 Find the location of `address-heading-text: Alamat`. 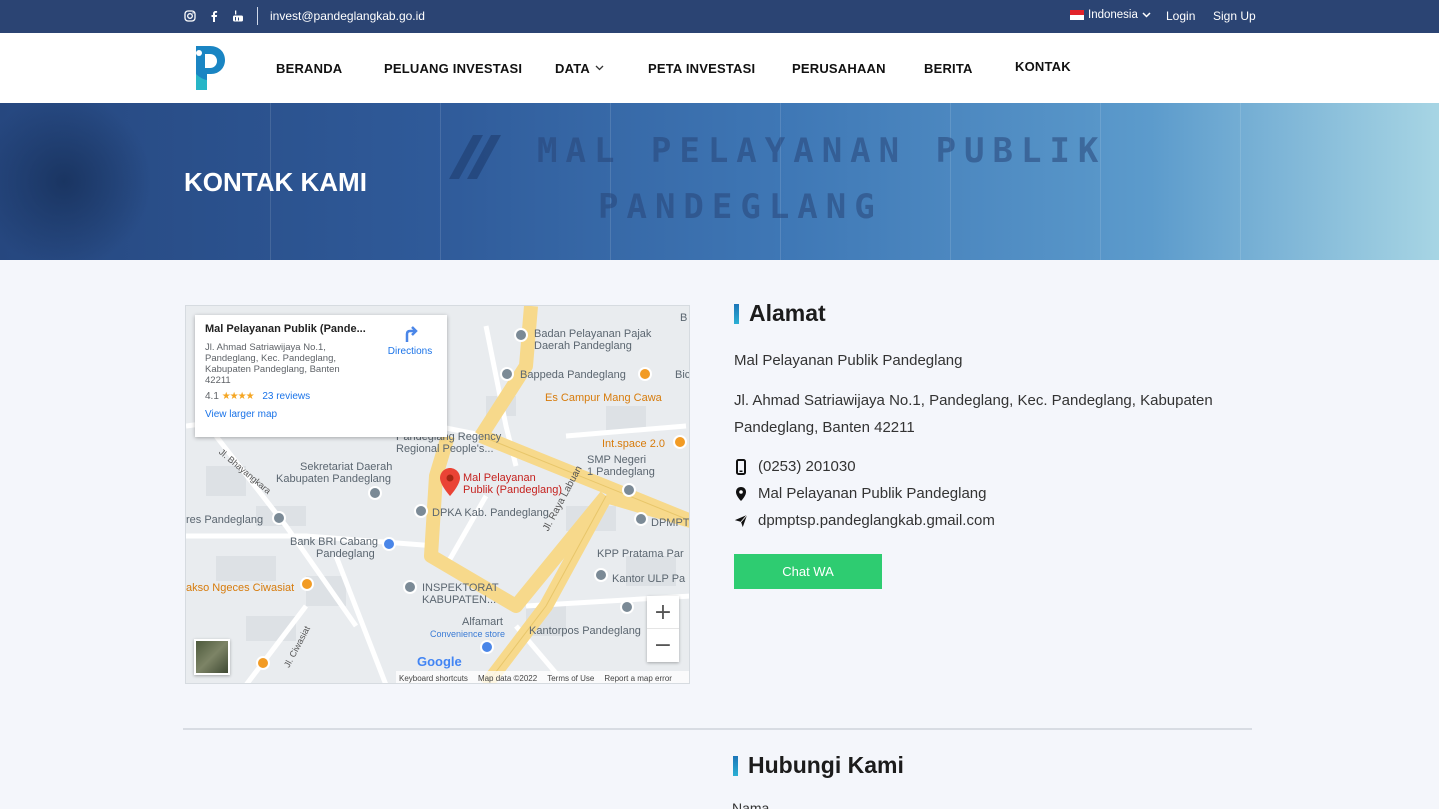

address-heading-text: Alamat is located at coordinates (787, 313).